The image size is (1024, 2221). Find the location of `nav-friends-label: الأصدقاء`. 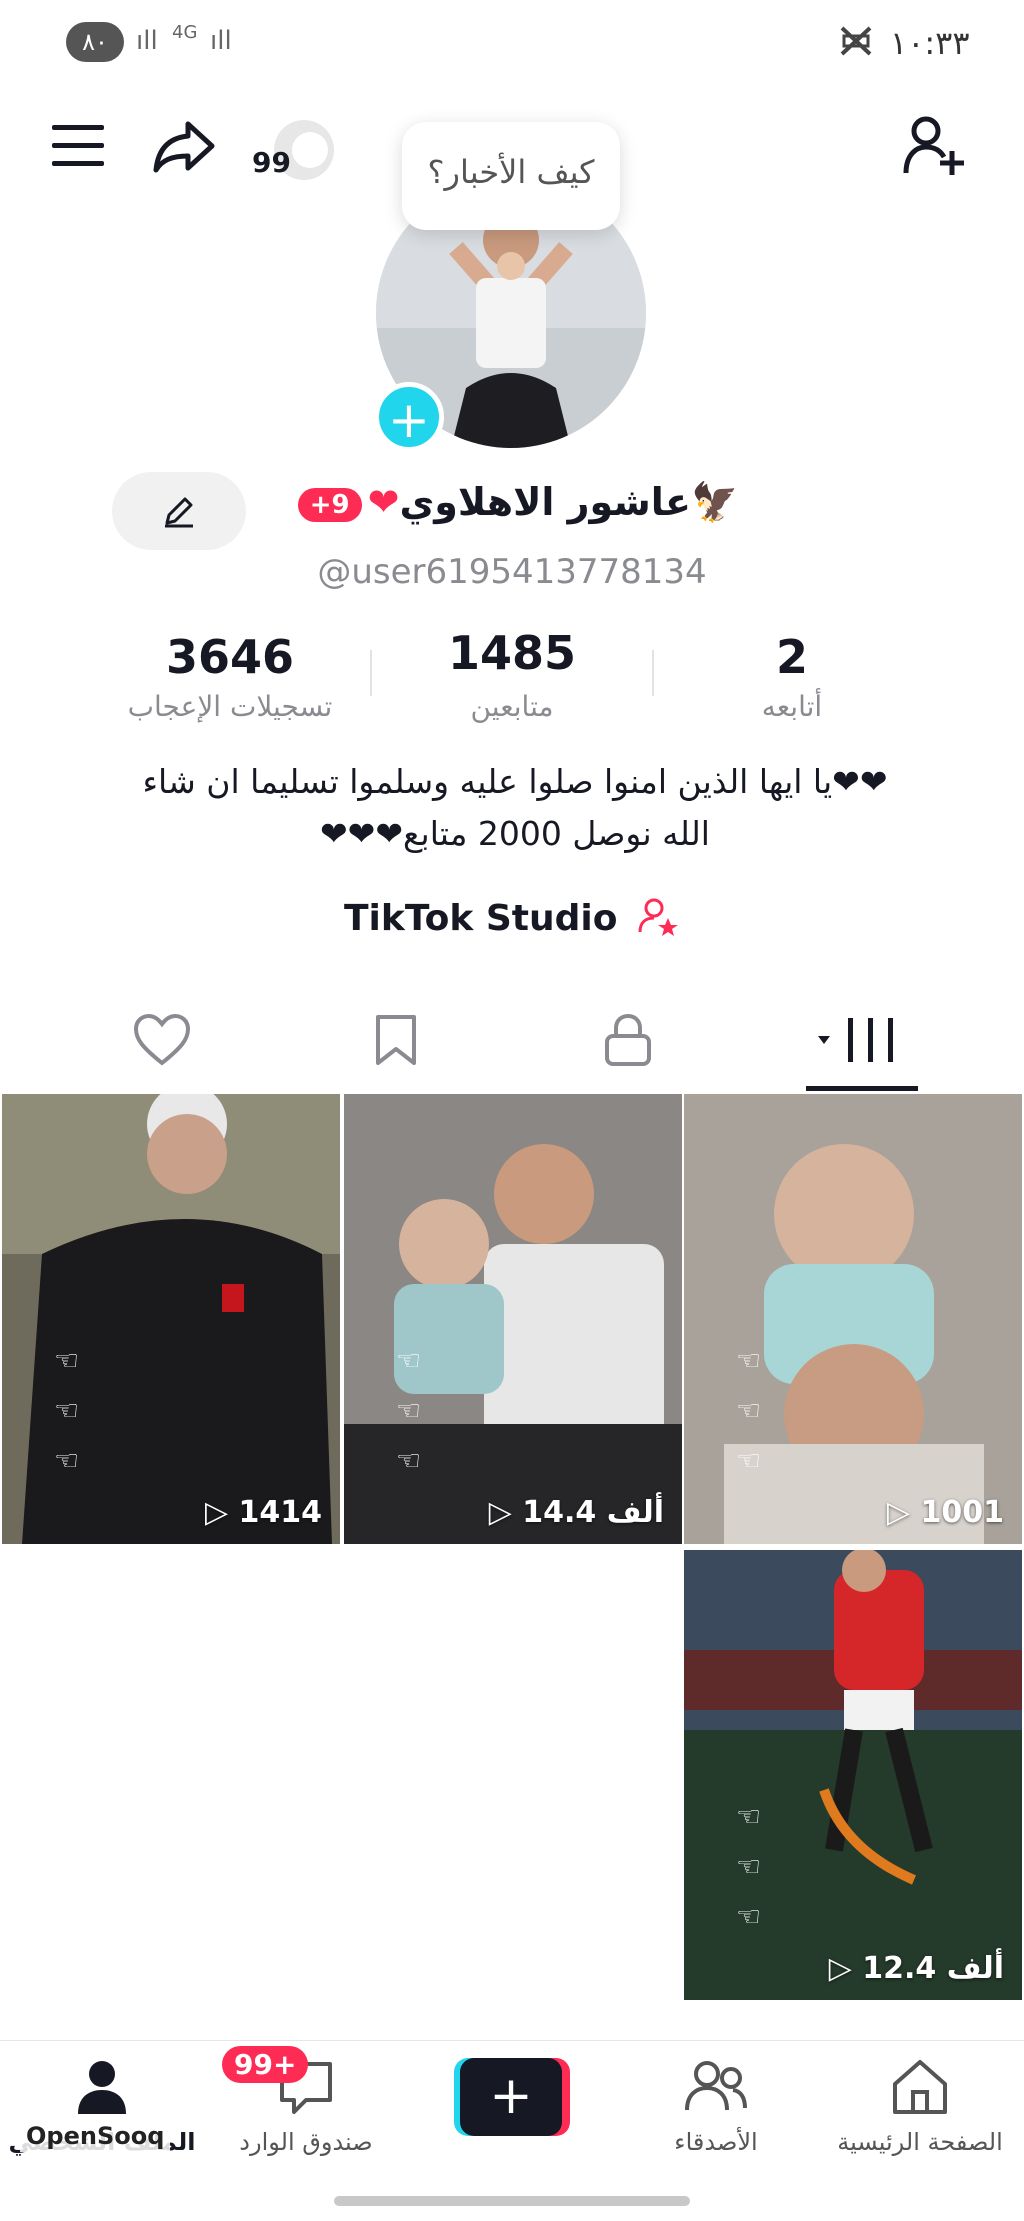

nav-friends-label: الأصدقاء is located at coordinates (716, 2142).